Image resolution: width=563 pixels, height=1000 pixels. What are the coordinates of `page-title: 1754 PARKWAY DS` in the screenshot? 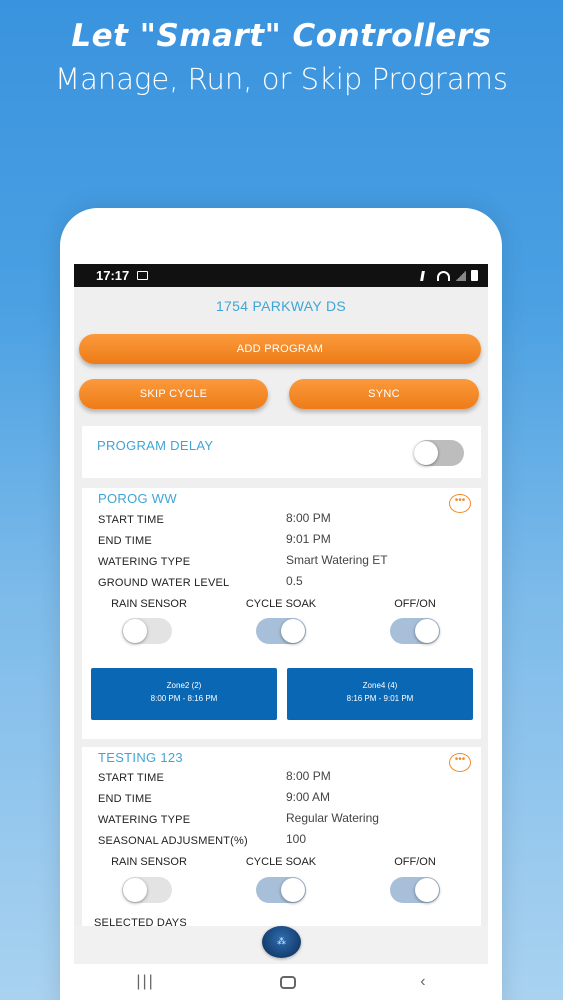 It's located at (281, 306).